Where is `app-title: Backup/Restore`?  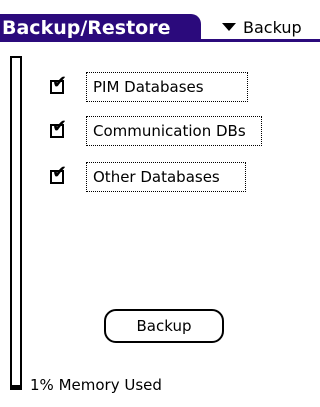
app-title: Backup/Restore is located at coordinates (100, 28).